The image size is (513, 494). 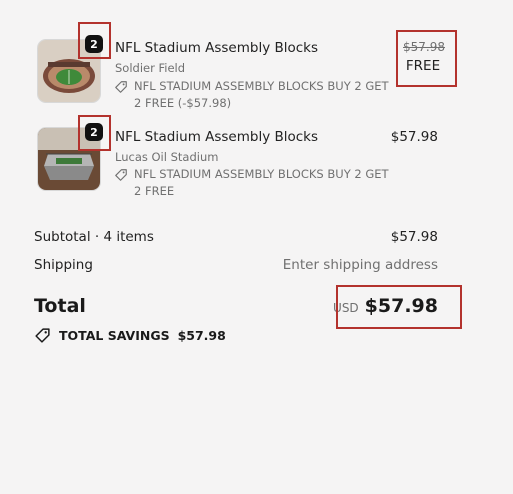 I want to click on total-label: Total, so click(x=60, y=306).